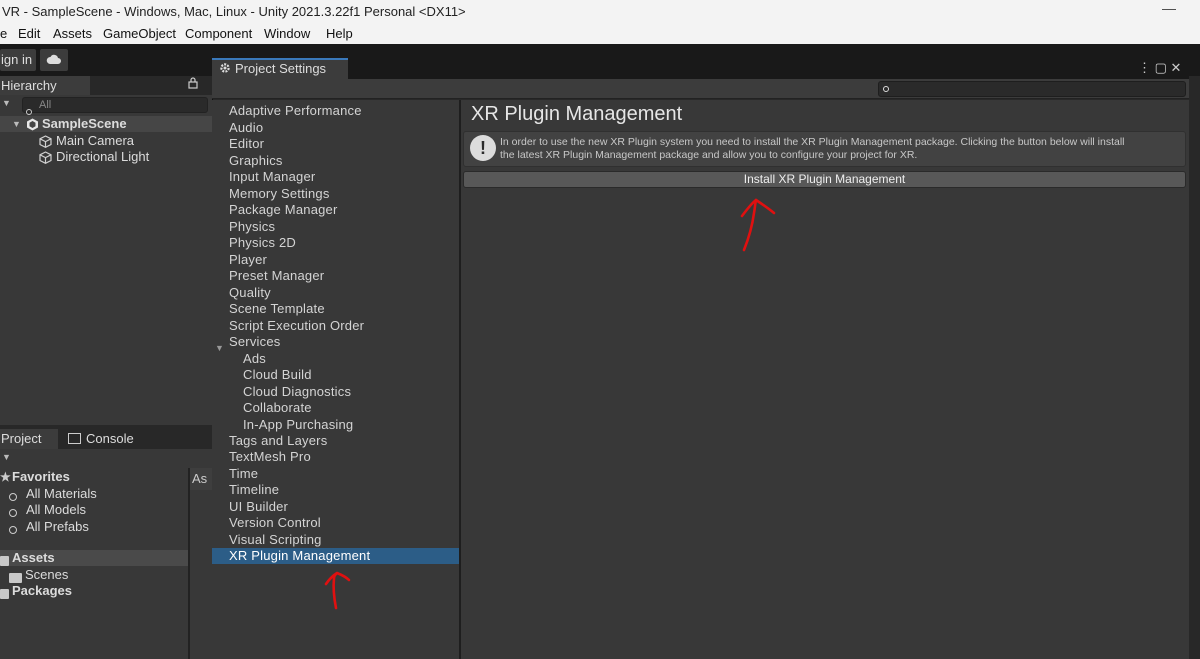  What do you see at coordinates (577, 114) in the screenshot?
I see `page-title: XR Plugin Management` at bounding box center [577, 114].